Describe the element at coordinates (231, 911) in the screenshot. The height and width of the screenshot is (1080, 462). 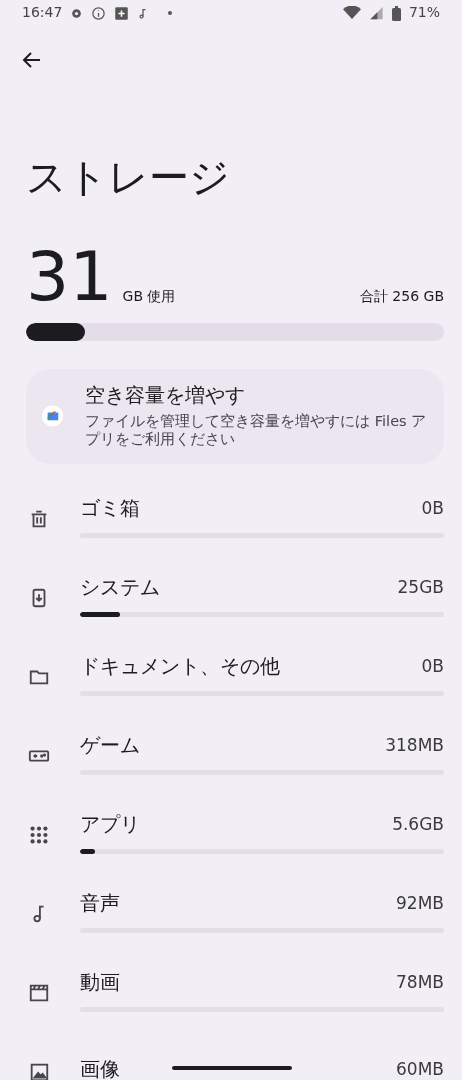
I see `storage-category: 音声 92MB` at that location.